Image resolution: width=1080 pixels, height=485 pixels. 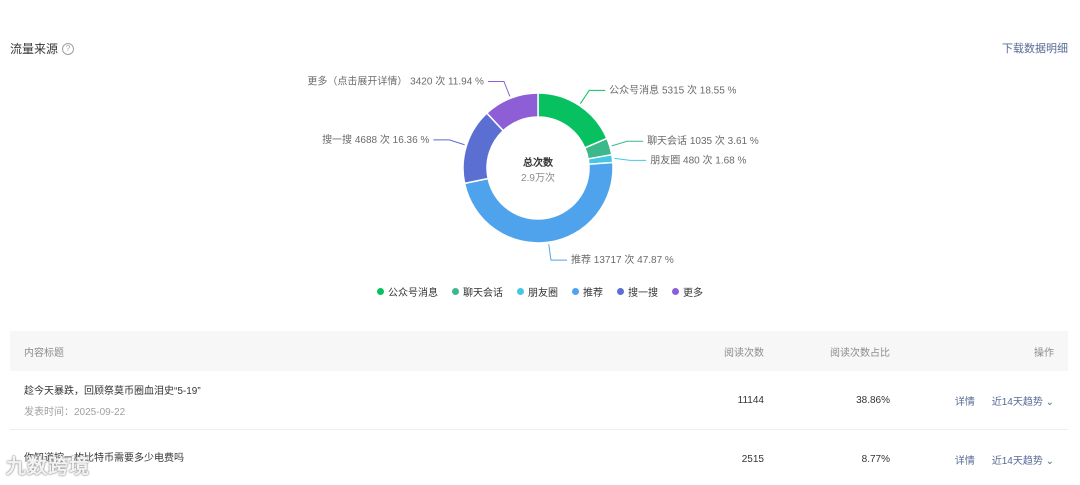 What do you see at coordinates (75, 412) in the screenshot?
I see `publish-date: 发表时间：2025-09-22` at bounding box center [75, 412].